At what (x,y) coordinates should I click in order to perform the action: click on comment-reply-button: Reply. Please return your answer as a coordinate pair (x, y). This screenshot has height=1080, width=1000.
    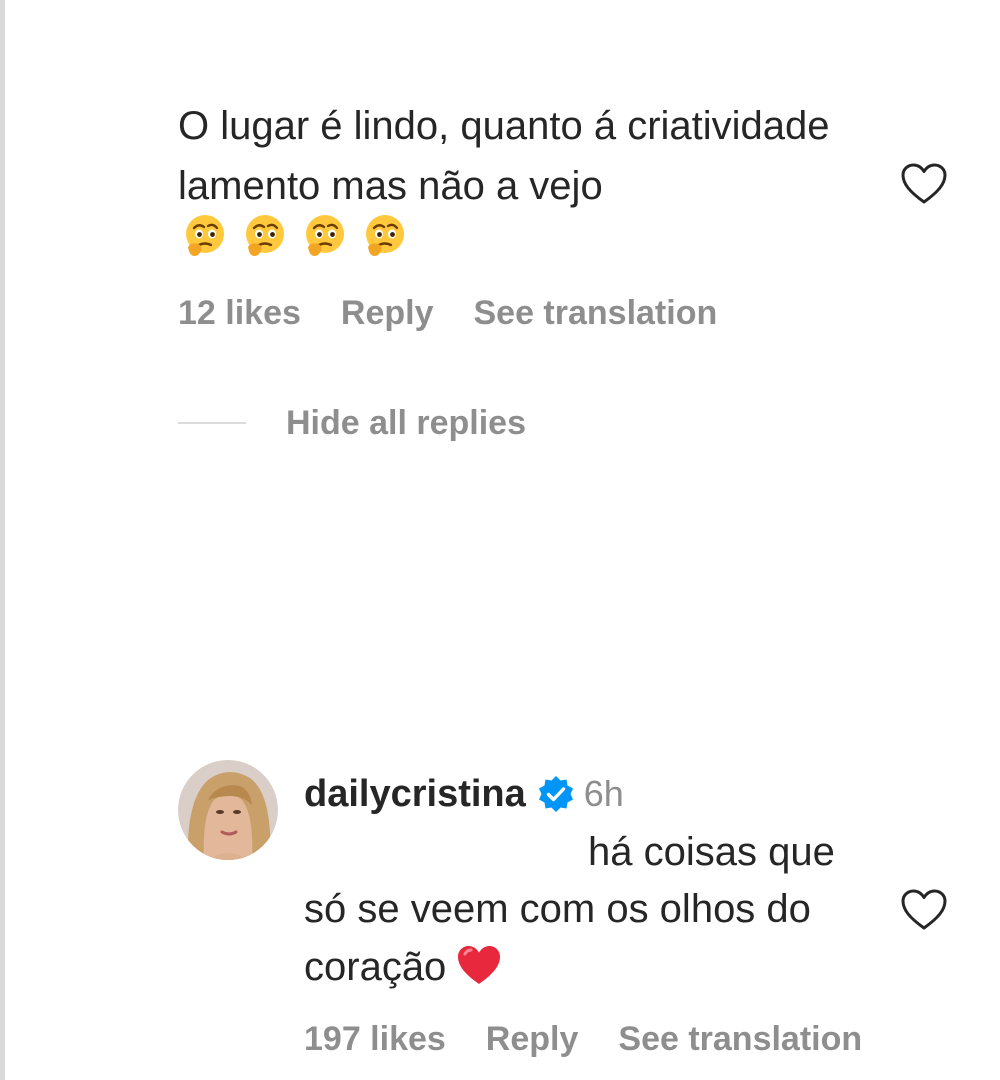
    Looking at the image, I should click on (387, 313).